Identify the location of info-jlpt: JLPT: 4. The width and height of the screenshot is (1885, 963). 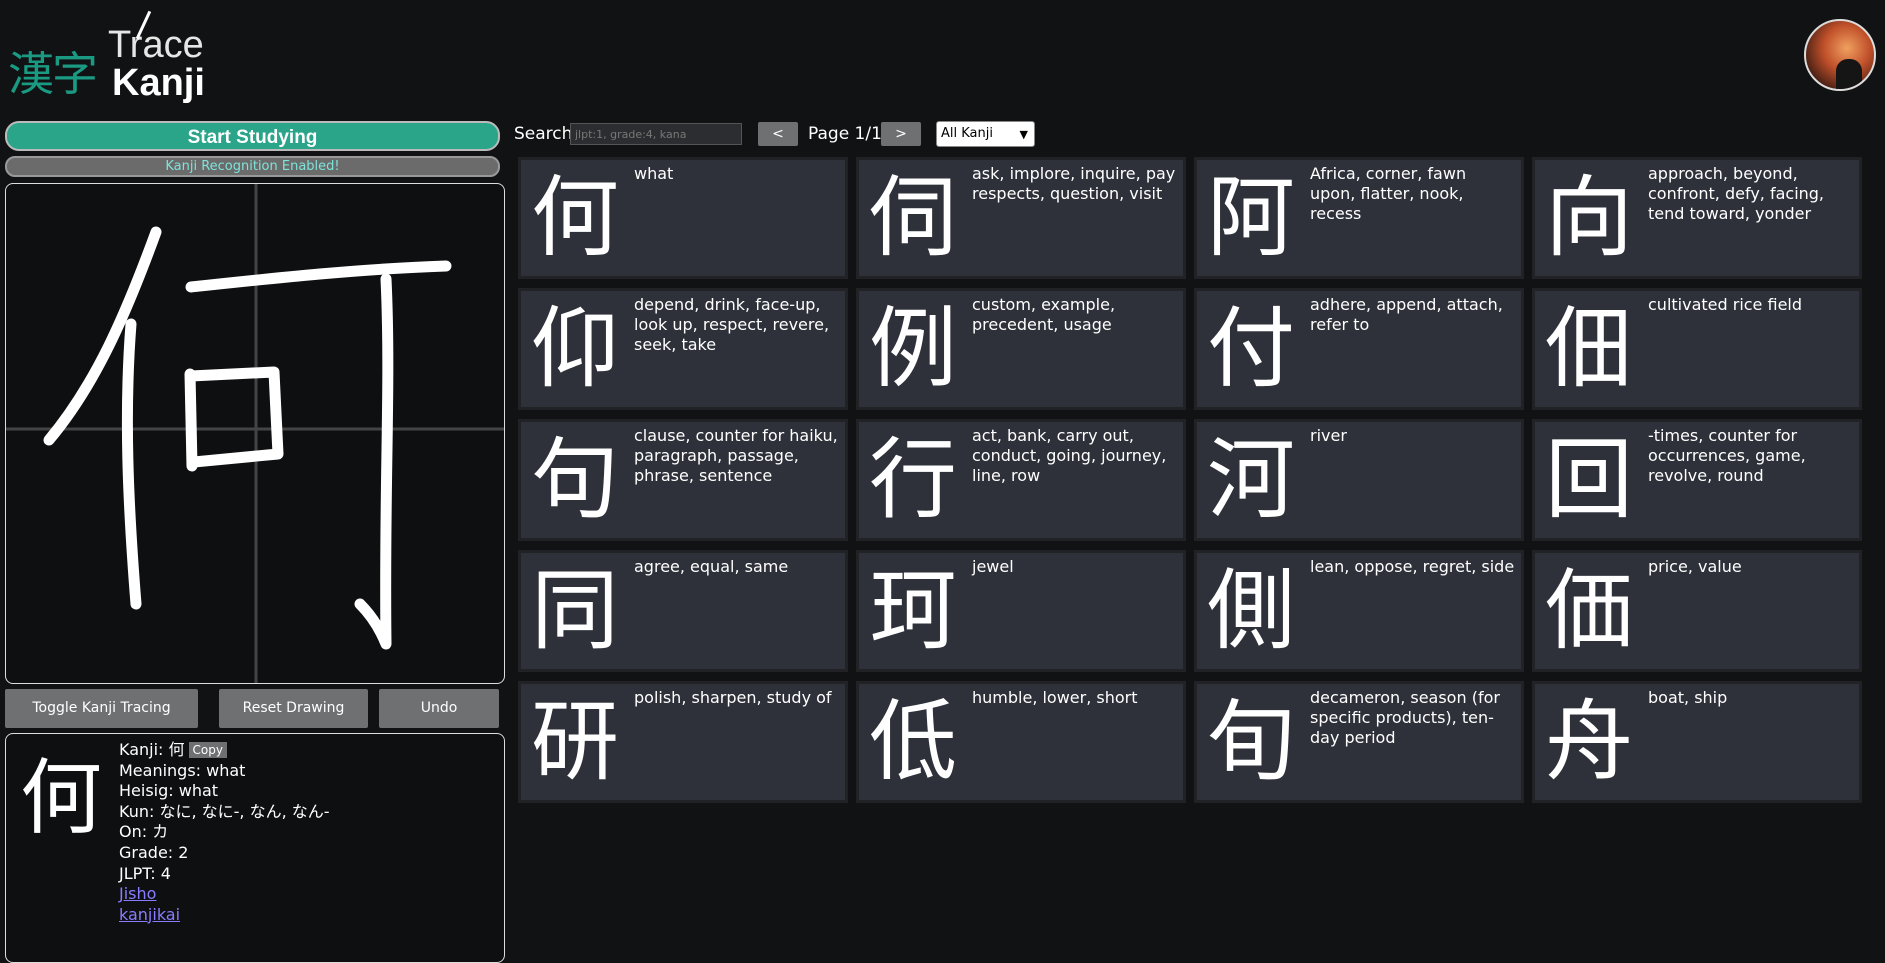
(145, 873).